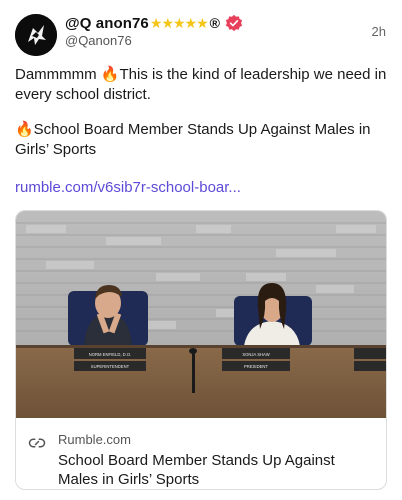 This screenshot has height=500, width=402. What do you see at coordinates (110, 354) in the screenshot?
I see `nameplate-left-name: NORM ENFIELD, D.O.` at bounding box center [110, 354].